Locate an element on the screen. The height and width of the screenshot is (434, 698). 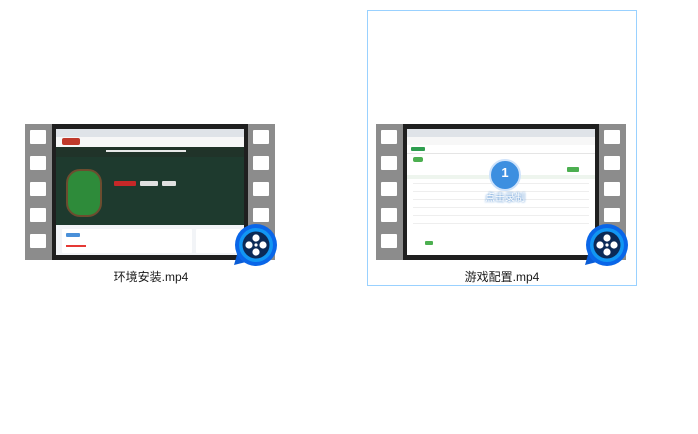
file-name-label: 环境安装.mp4 is located at coordinates (151, 277).